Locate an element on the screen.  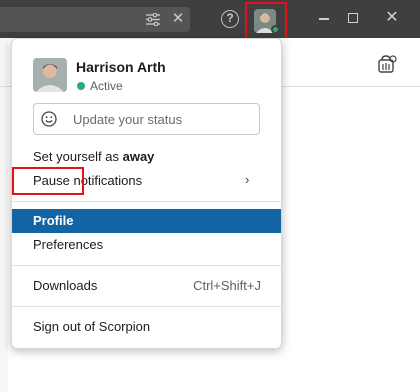
status-indicator is located at coordinates (275, 29).